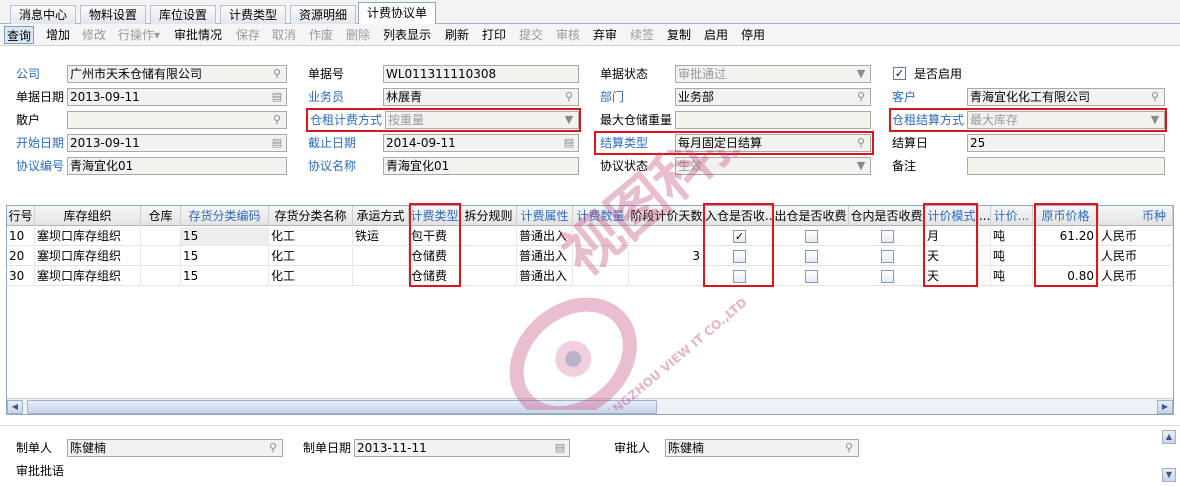 Image resolution: width=1180 pixels, height=486 pixels. What do you see at coordinates (397, 13) in the screenshot?
I see `tab-fee-agreement: 计费协议单` at bounding box center [397, 13].